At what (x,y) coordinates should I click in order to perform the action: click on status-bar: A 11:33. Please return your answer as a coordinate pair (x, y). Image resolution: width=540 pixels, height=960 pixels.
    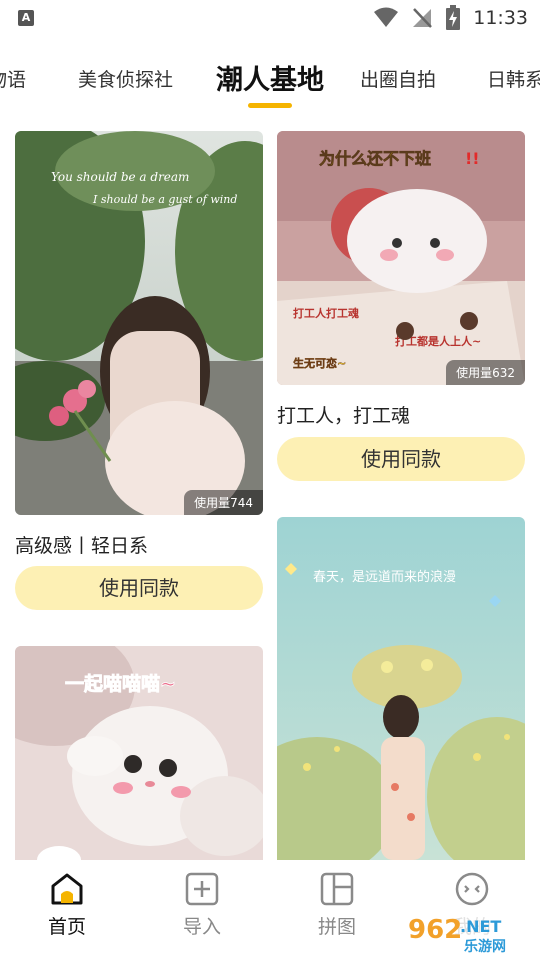
    Looking at the image, I should click on (270, 18).